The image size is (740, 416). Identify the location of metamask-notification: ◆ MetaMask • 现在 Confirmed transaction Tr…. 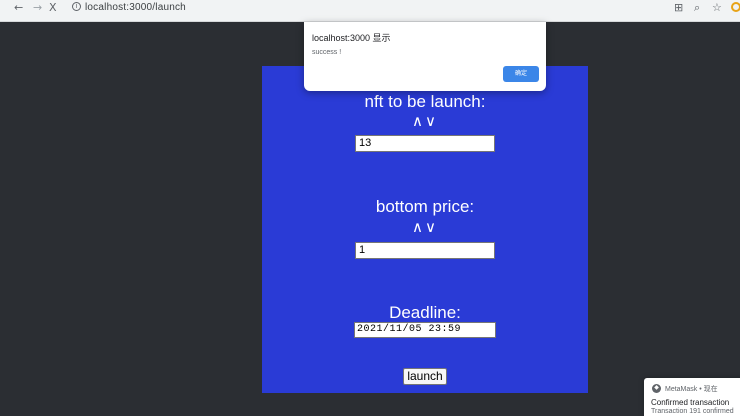
(692, 397).